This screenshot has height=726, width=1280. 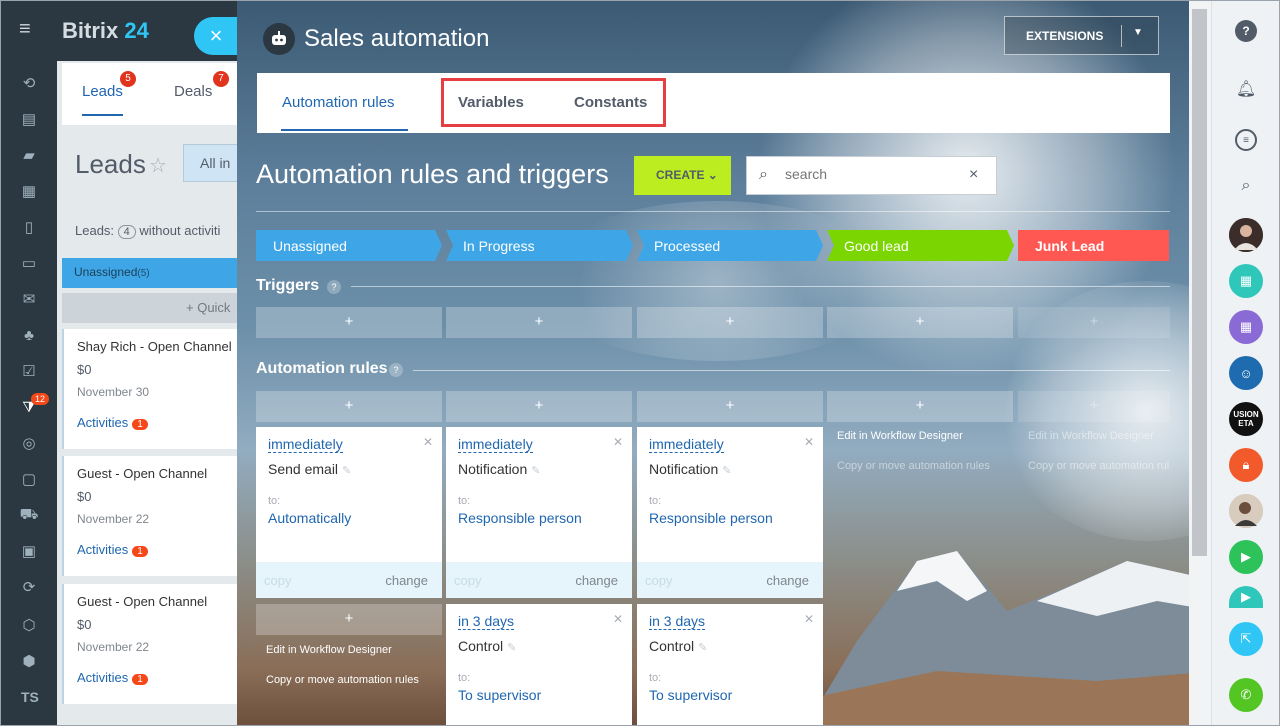 I want to click on copy-move-rules-link: Copy or move automation rul, so click(x=1098, y=466).